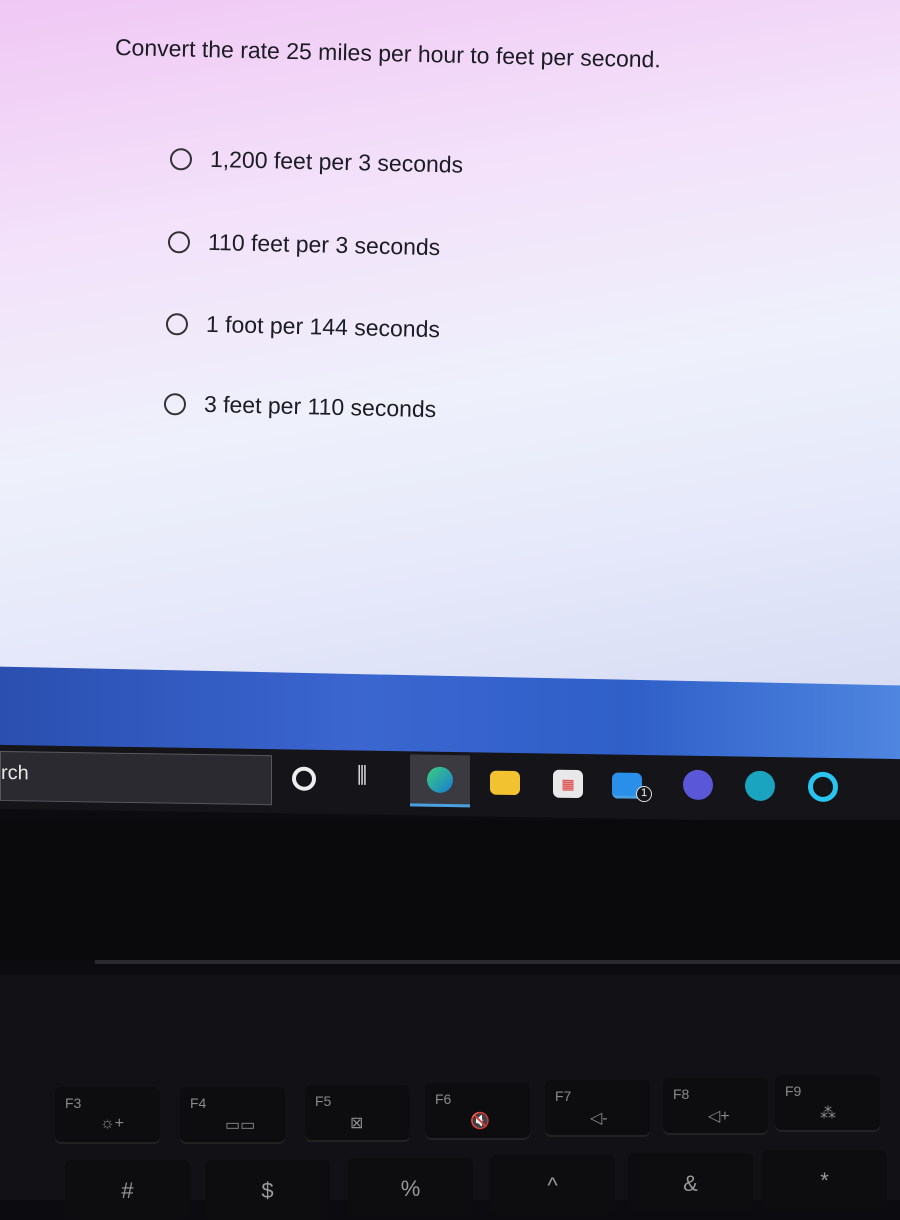  Describe the element at coordinates (324, 244) in the screenshot. I see `option-label: 110 feet per 3 seconds` at that location.